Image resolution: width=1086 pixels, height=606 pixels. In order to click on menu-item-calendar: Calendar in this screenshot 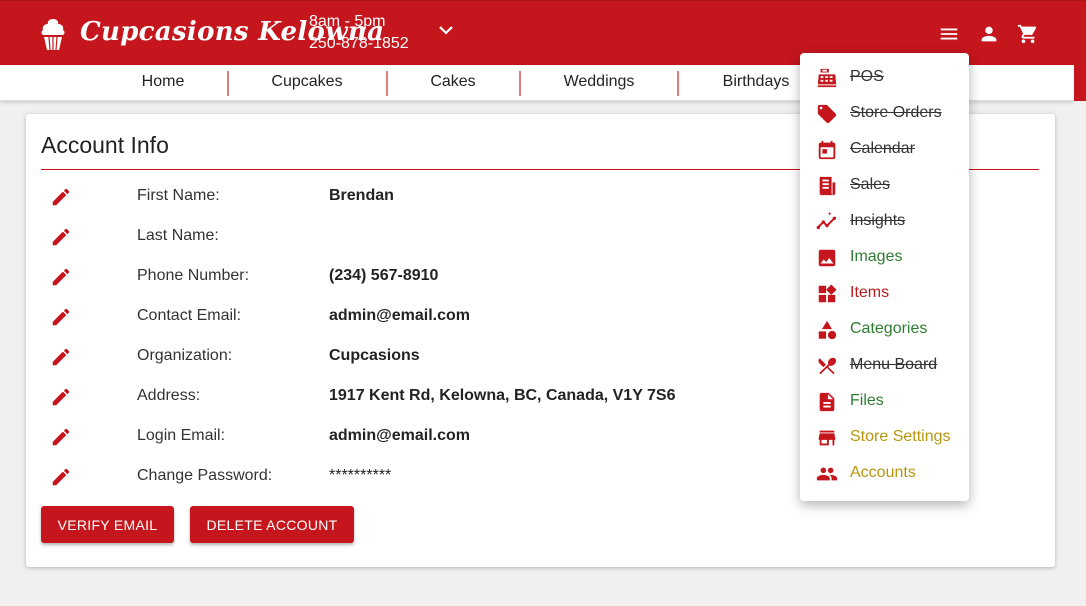, I will do `click(884, 150)`.